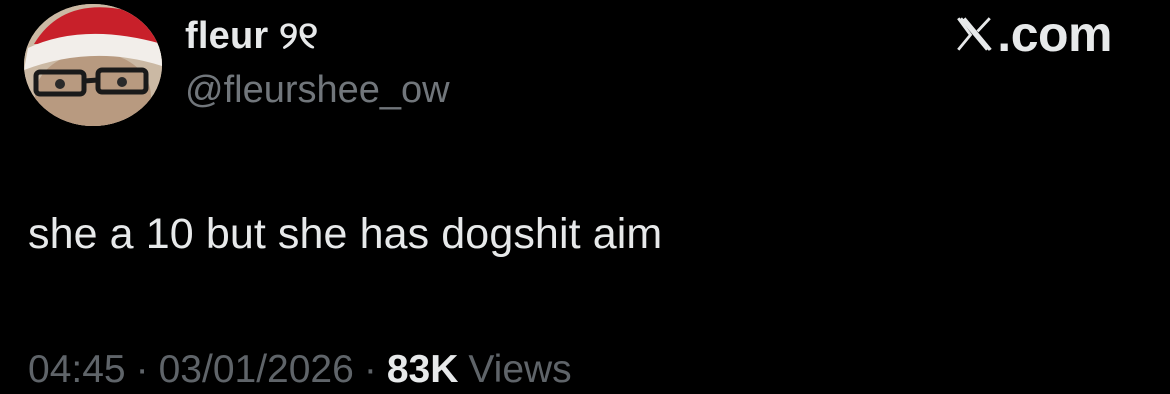  What do you see at coordinates (1054, 34) in the screenshot?
I see `brand-domain-text: .com` at bounding box center [1054, 34].